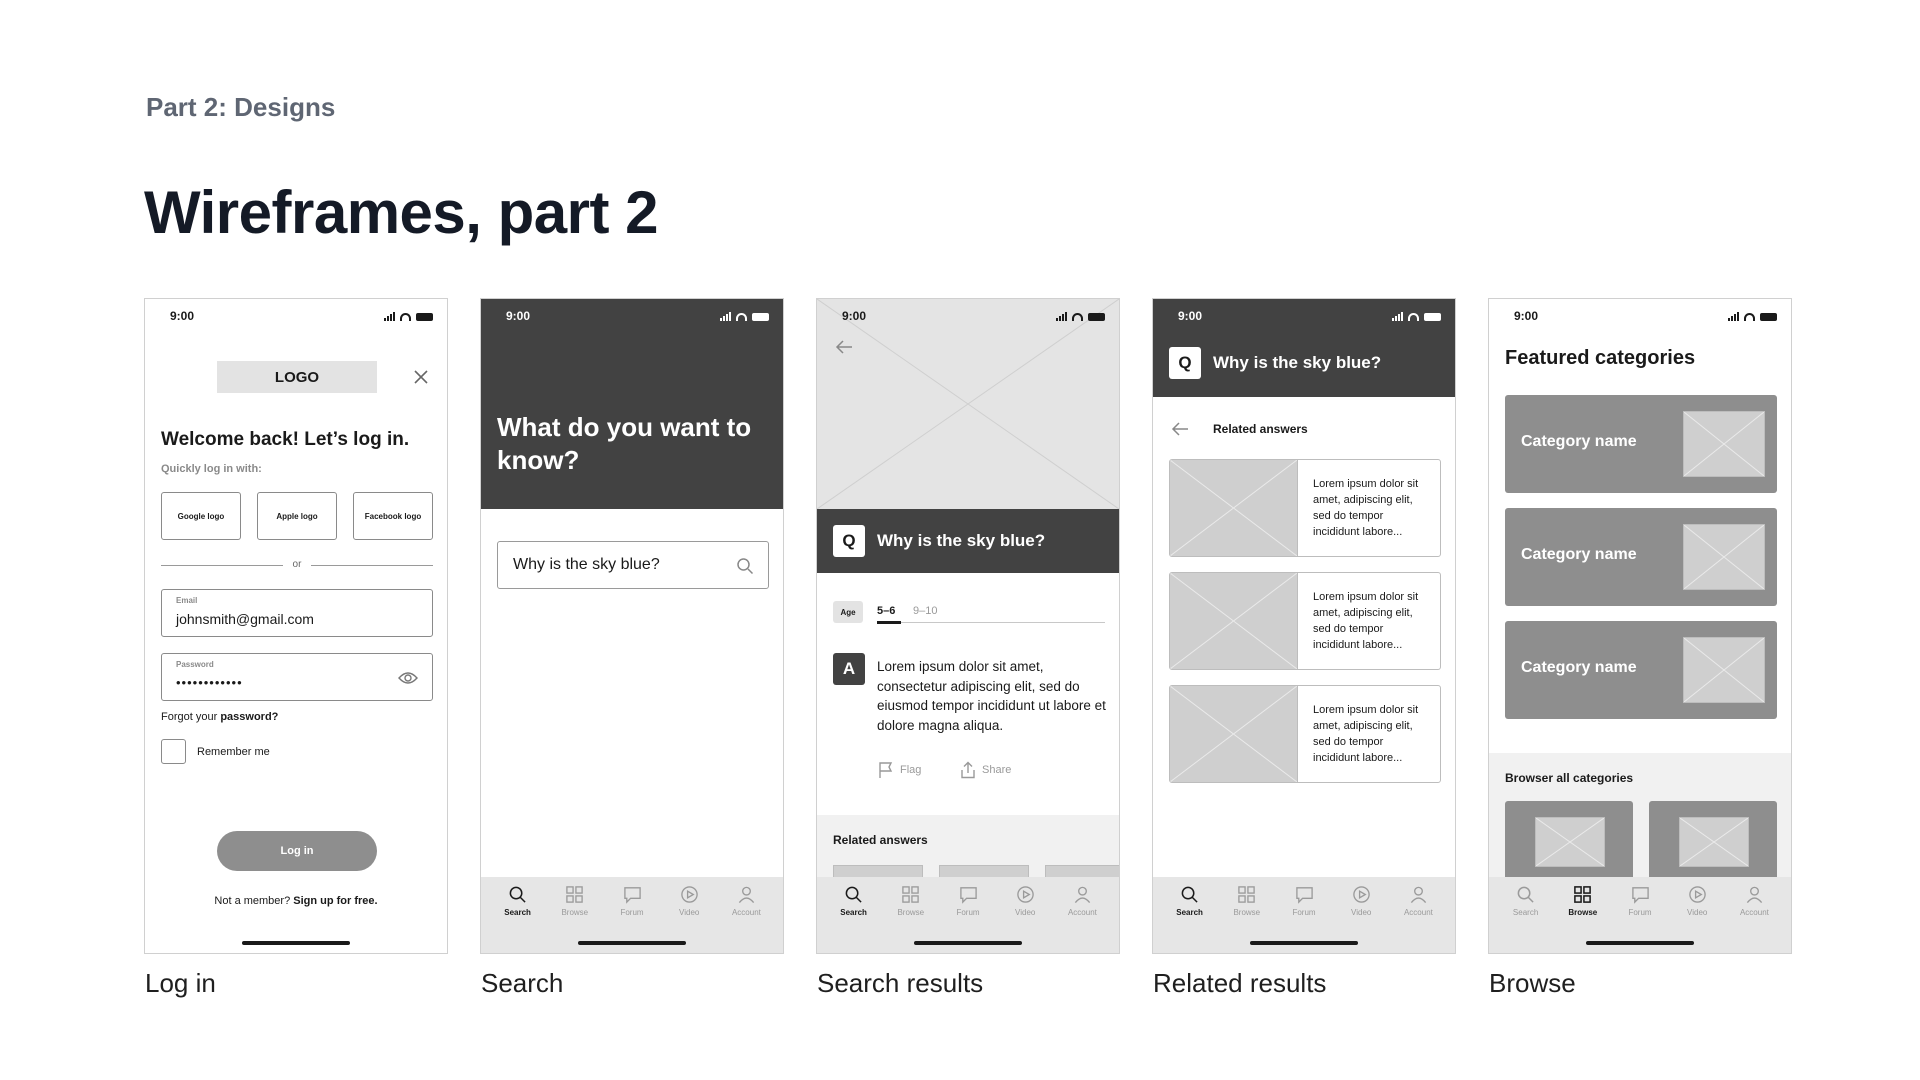 This screenshot has height=1080, width=1920. What do you see at coordinates (297, 851) in the screenshot?
I see `login-button: Log in` at bounding box center [297, 851].